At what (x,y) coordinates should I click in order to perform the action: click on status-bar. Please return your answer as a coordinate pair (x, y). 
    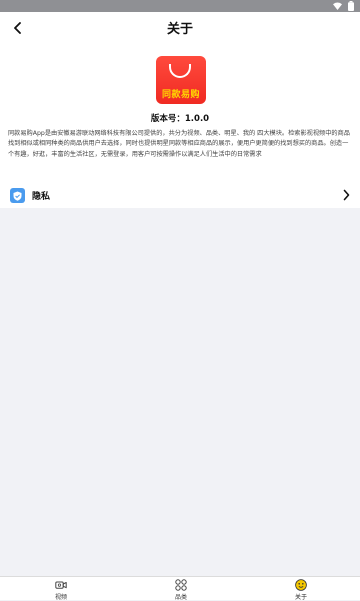
    Looking at the image, I should click on (180, 6).